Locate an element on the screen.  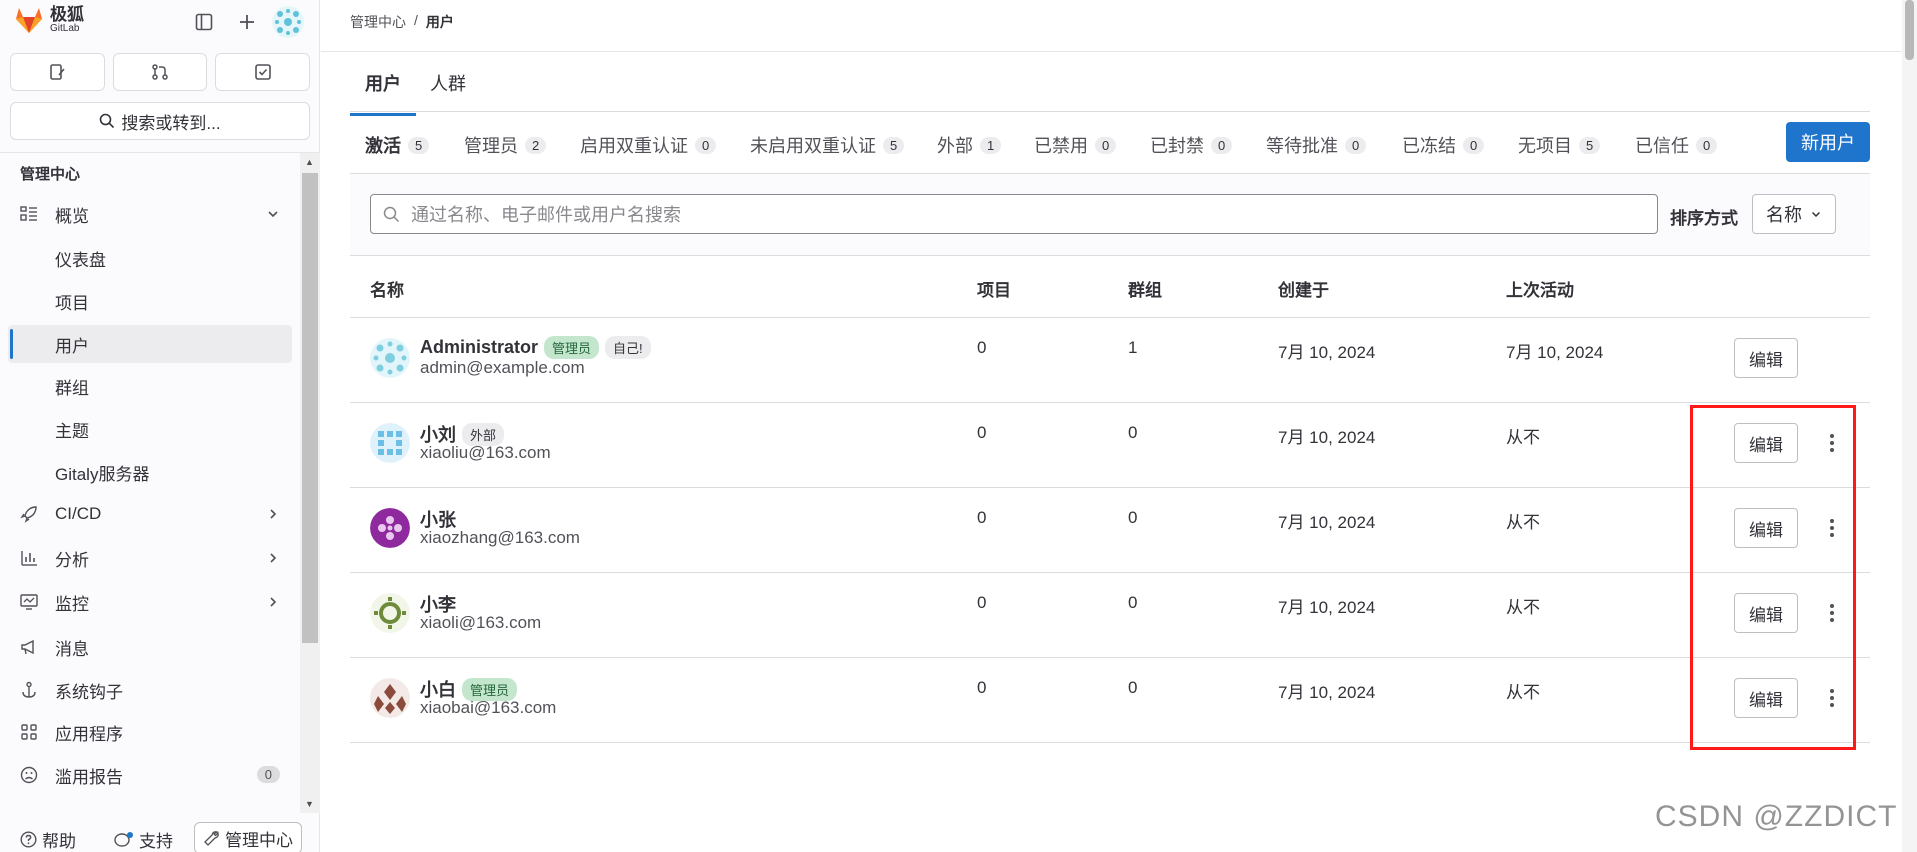
tab-label: 未启用双重认证 is located at coordinates (813, 146).